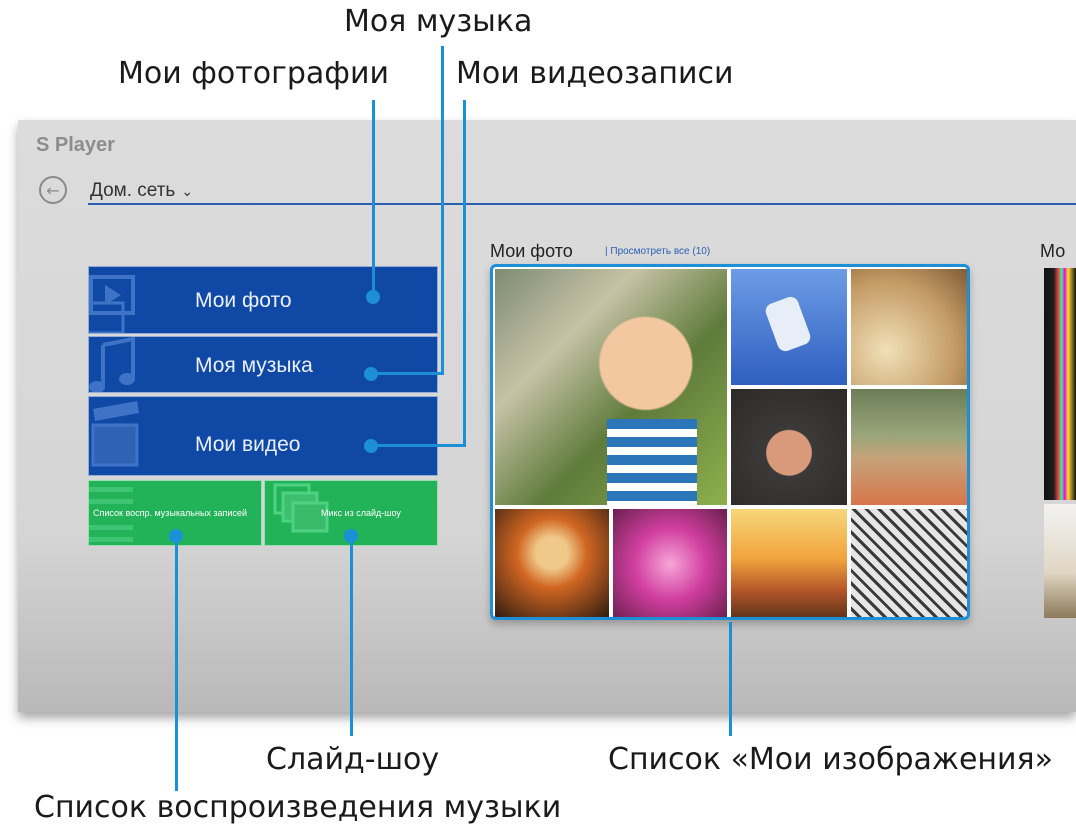 This screenshot has width=1076, height=833. I want to click on photo-icon, so click(112, 304).